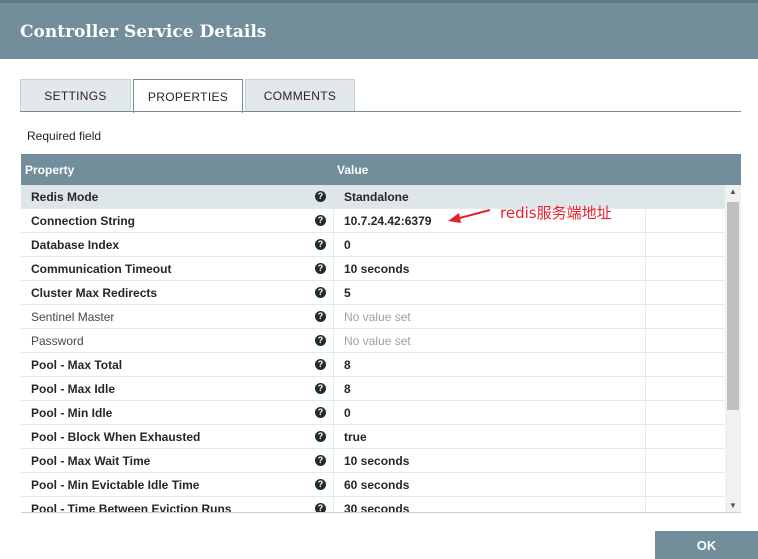 This screenshot has height=559, width=758. What do you see at coordinates (381, 169) in the screenshot?
I see `grid-header: Property Value` at bounding box center [381, 169].